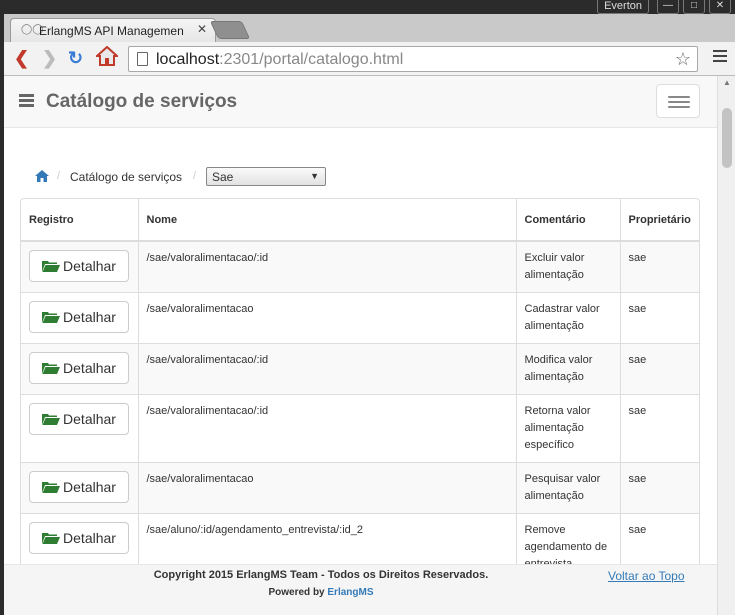  Describe the element at coordinates (568, 369) in the screenshot. I see `comentario-cell: Modifica valor alimentação` at that location.